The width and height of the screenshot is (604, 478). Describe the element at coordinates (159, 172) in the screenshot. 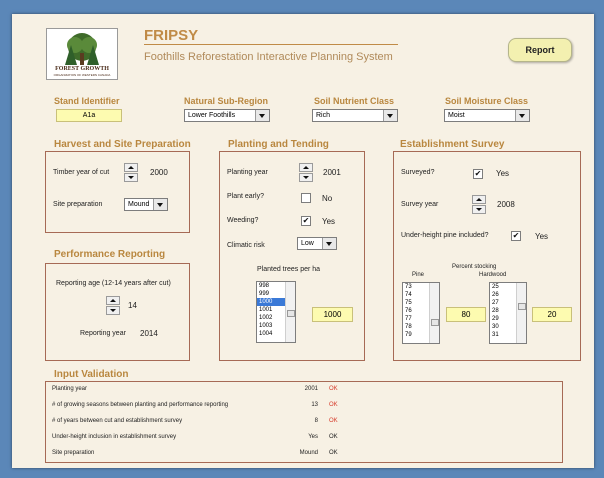

I see `timber-year-value: 2000` at that location.